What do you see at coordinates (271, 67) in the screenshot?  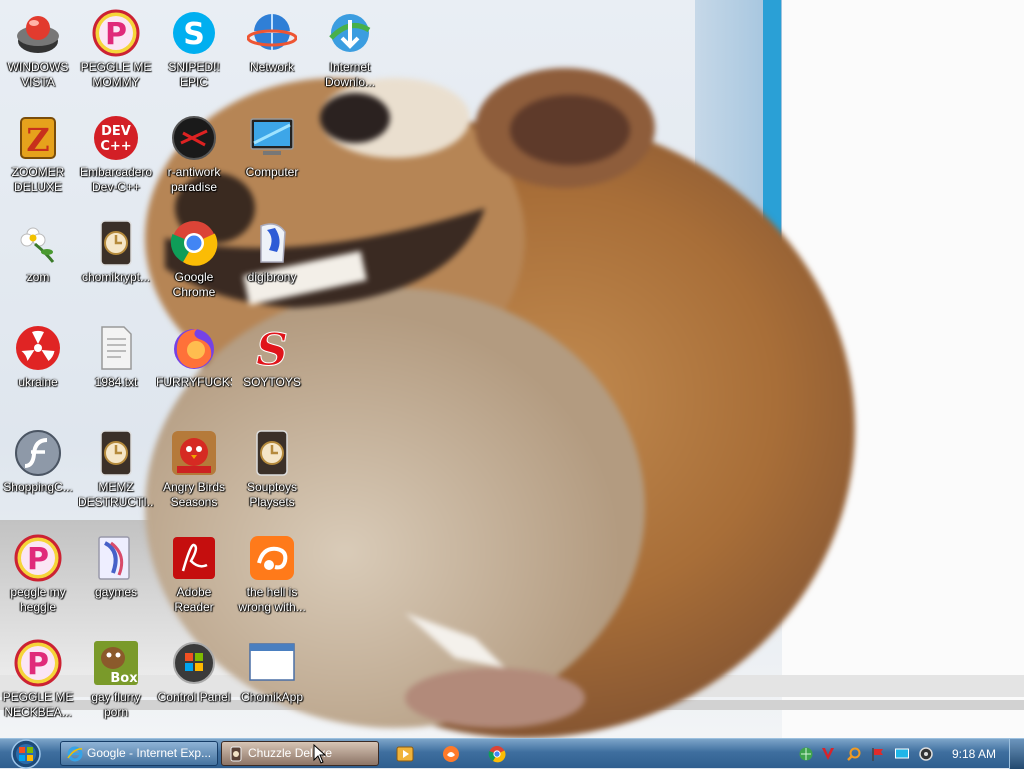 I see `desktop-icon-label: Network` at bounding box center [271, 67].